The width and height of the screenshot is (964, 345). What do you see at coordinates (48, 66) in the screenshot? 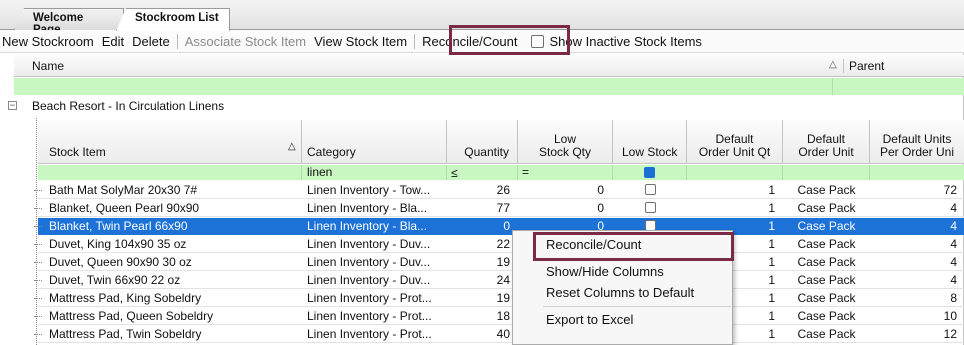
I see `column-header-name: Name` at bounding box center [48, 66].